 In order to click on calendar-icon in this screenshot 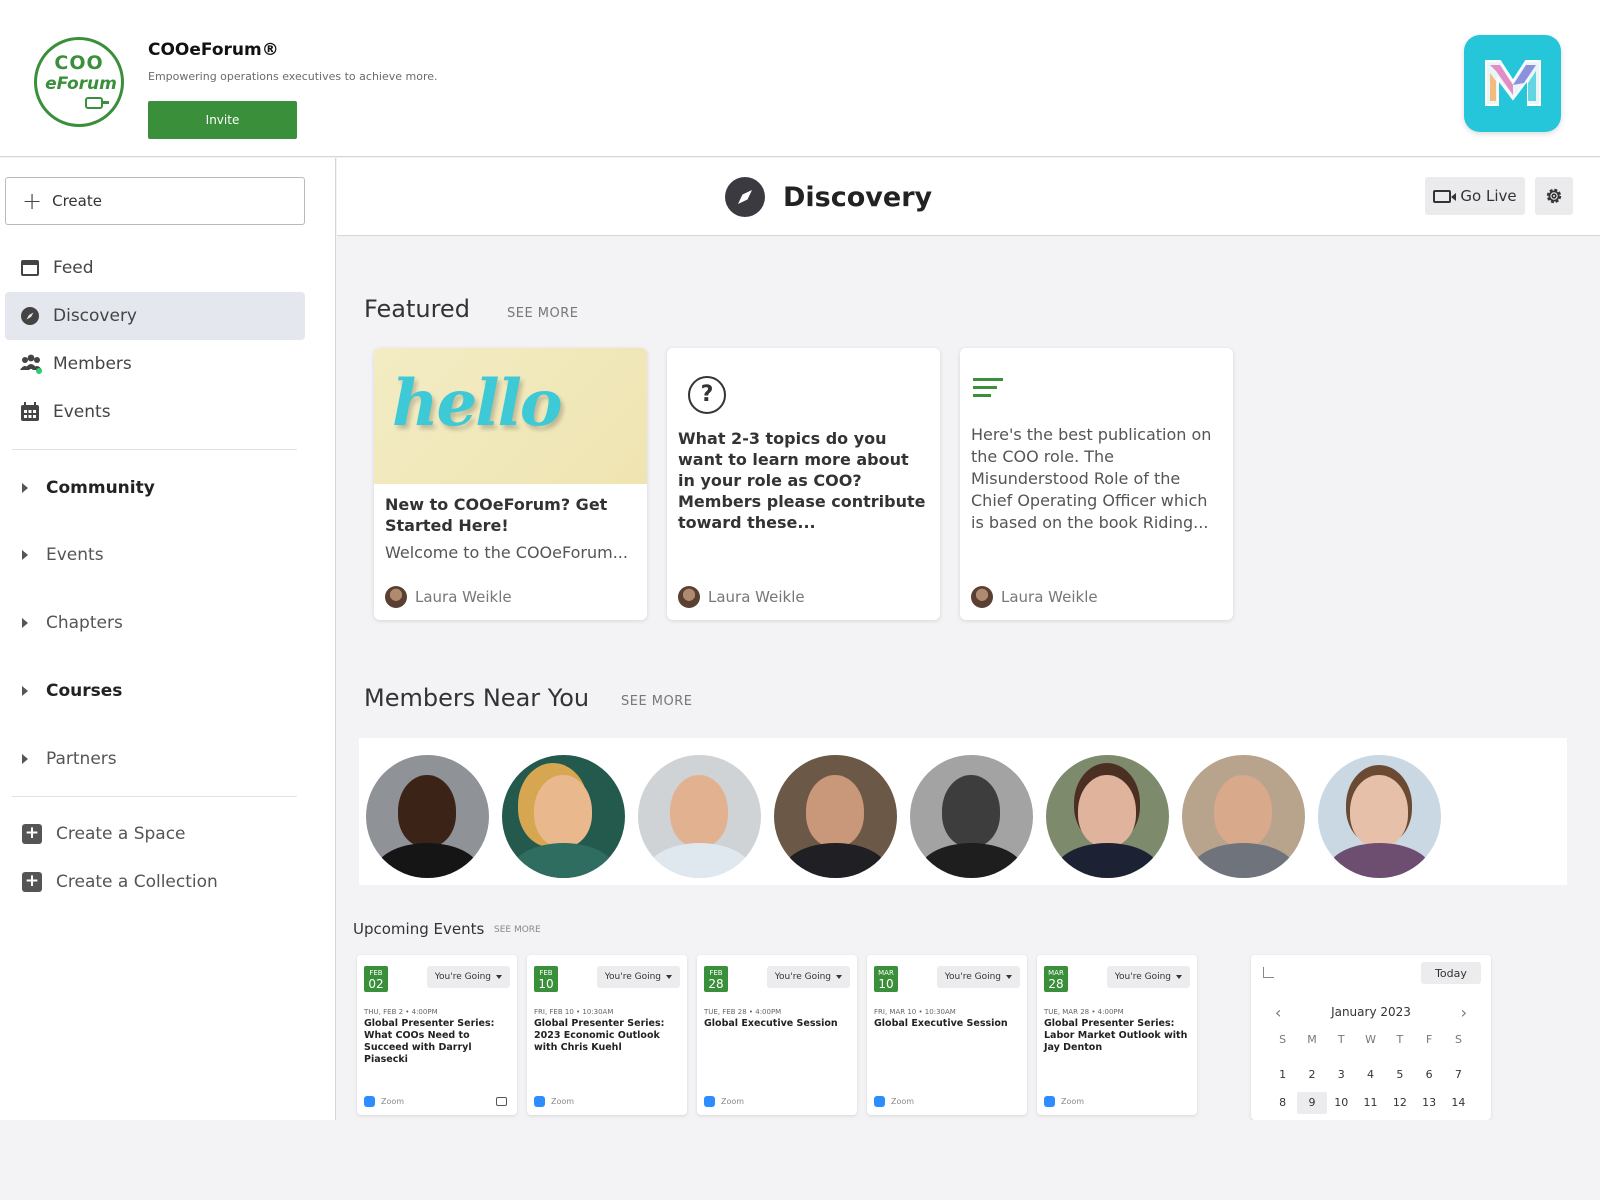, I will do `click(30, 412)`.